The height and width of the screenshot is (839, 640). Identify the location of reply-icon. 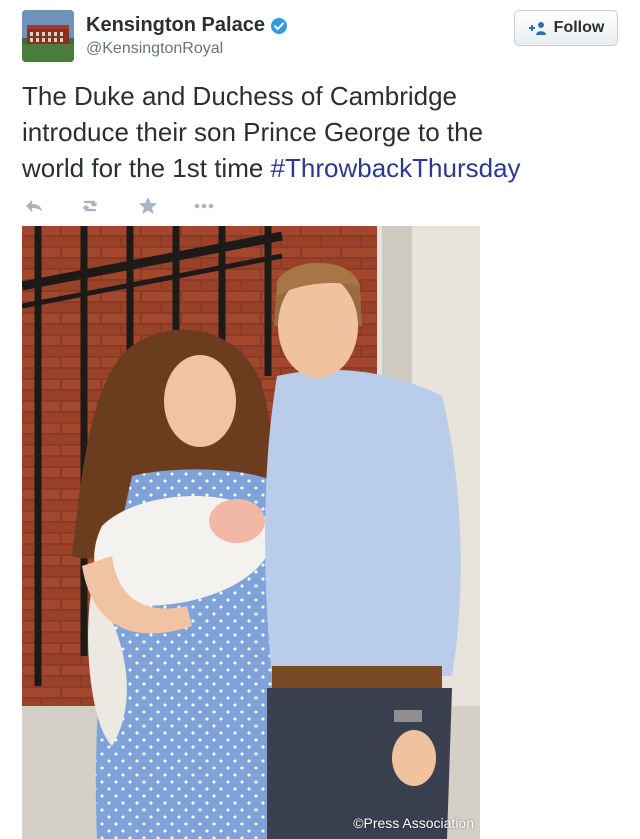
(34, 206).